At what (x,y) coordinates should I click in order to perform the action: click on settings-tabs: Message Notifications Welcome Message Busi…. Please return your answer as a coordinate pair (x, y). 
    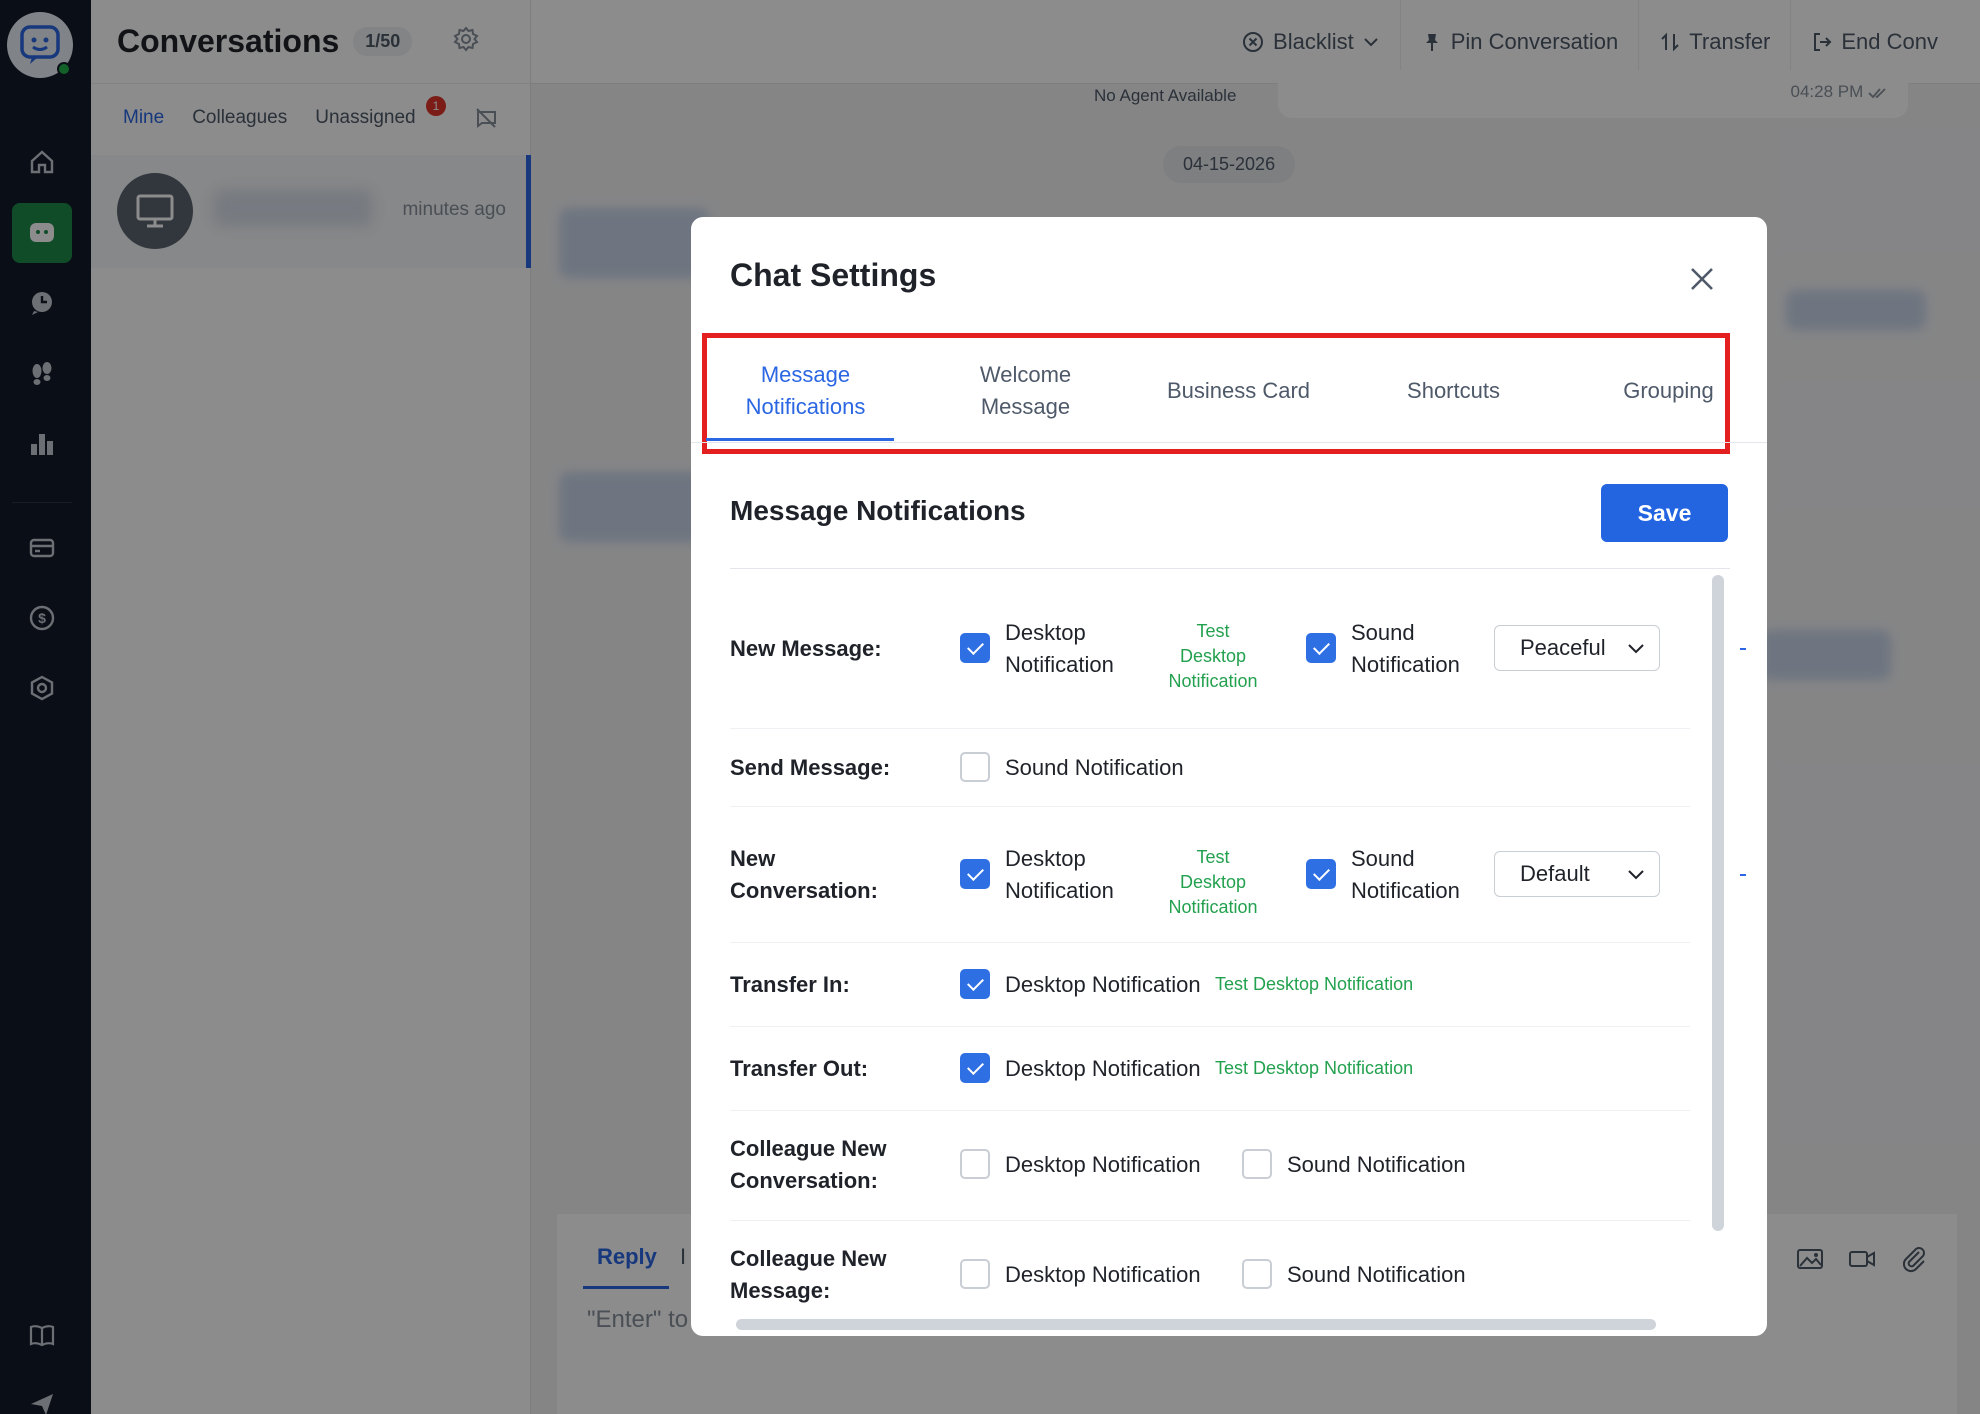
    Looking at the image, I should click on (1229, 393).